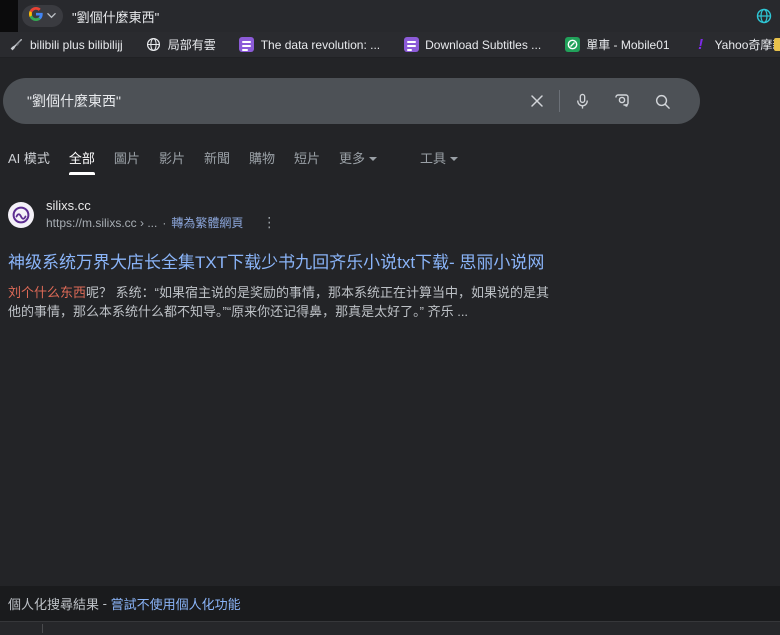  What do you see at coordinates (29, 159) in the screenshot?
I see `tab-ai-mode: AI 模式` at bounding box center [29, 159].